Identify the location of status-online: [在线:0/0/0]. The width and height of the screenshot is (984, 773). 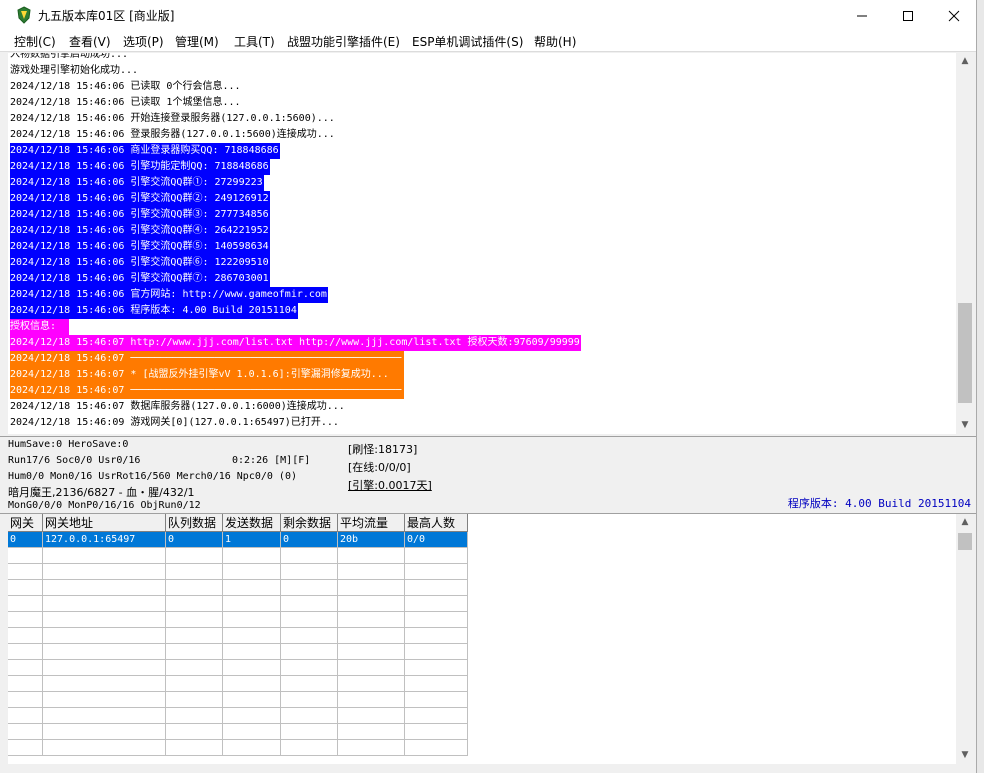
(379, 467).